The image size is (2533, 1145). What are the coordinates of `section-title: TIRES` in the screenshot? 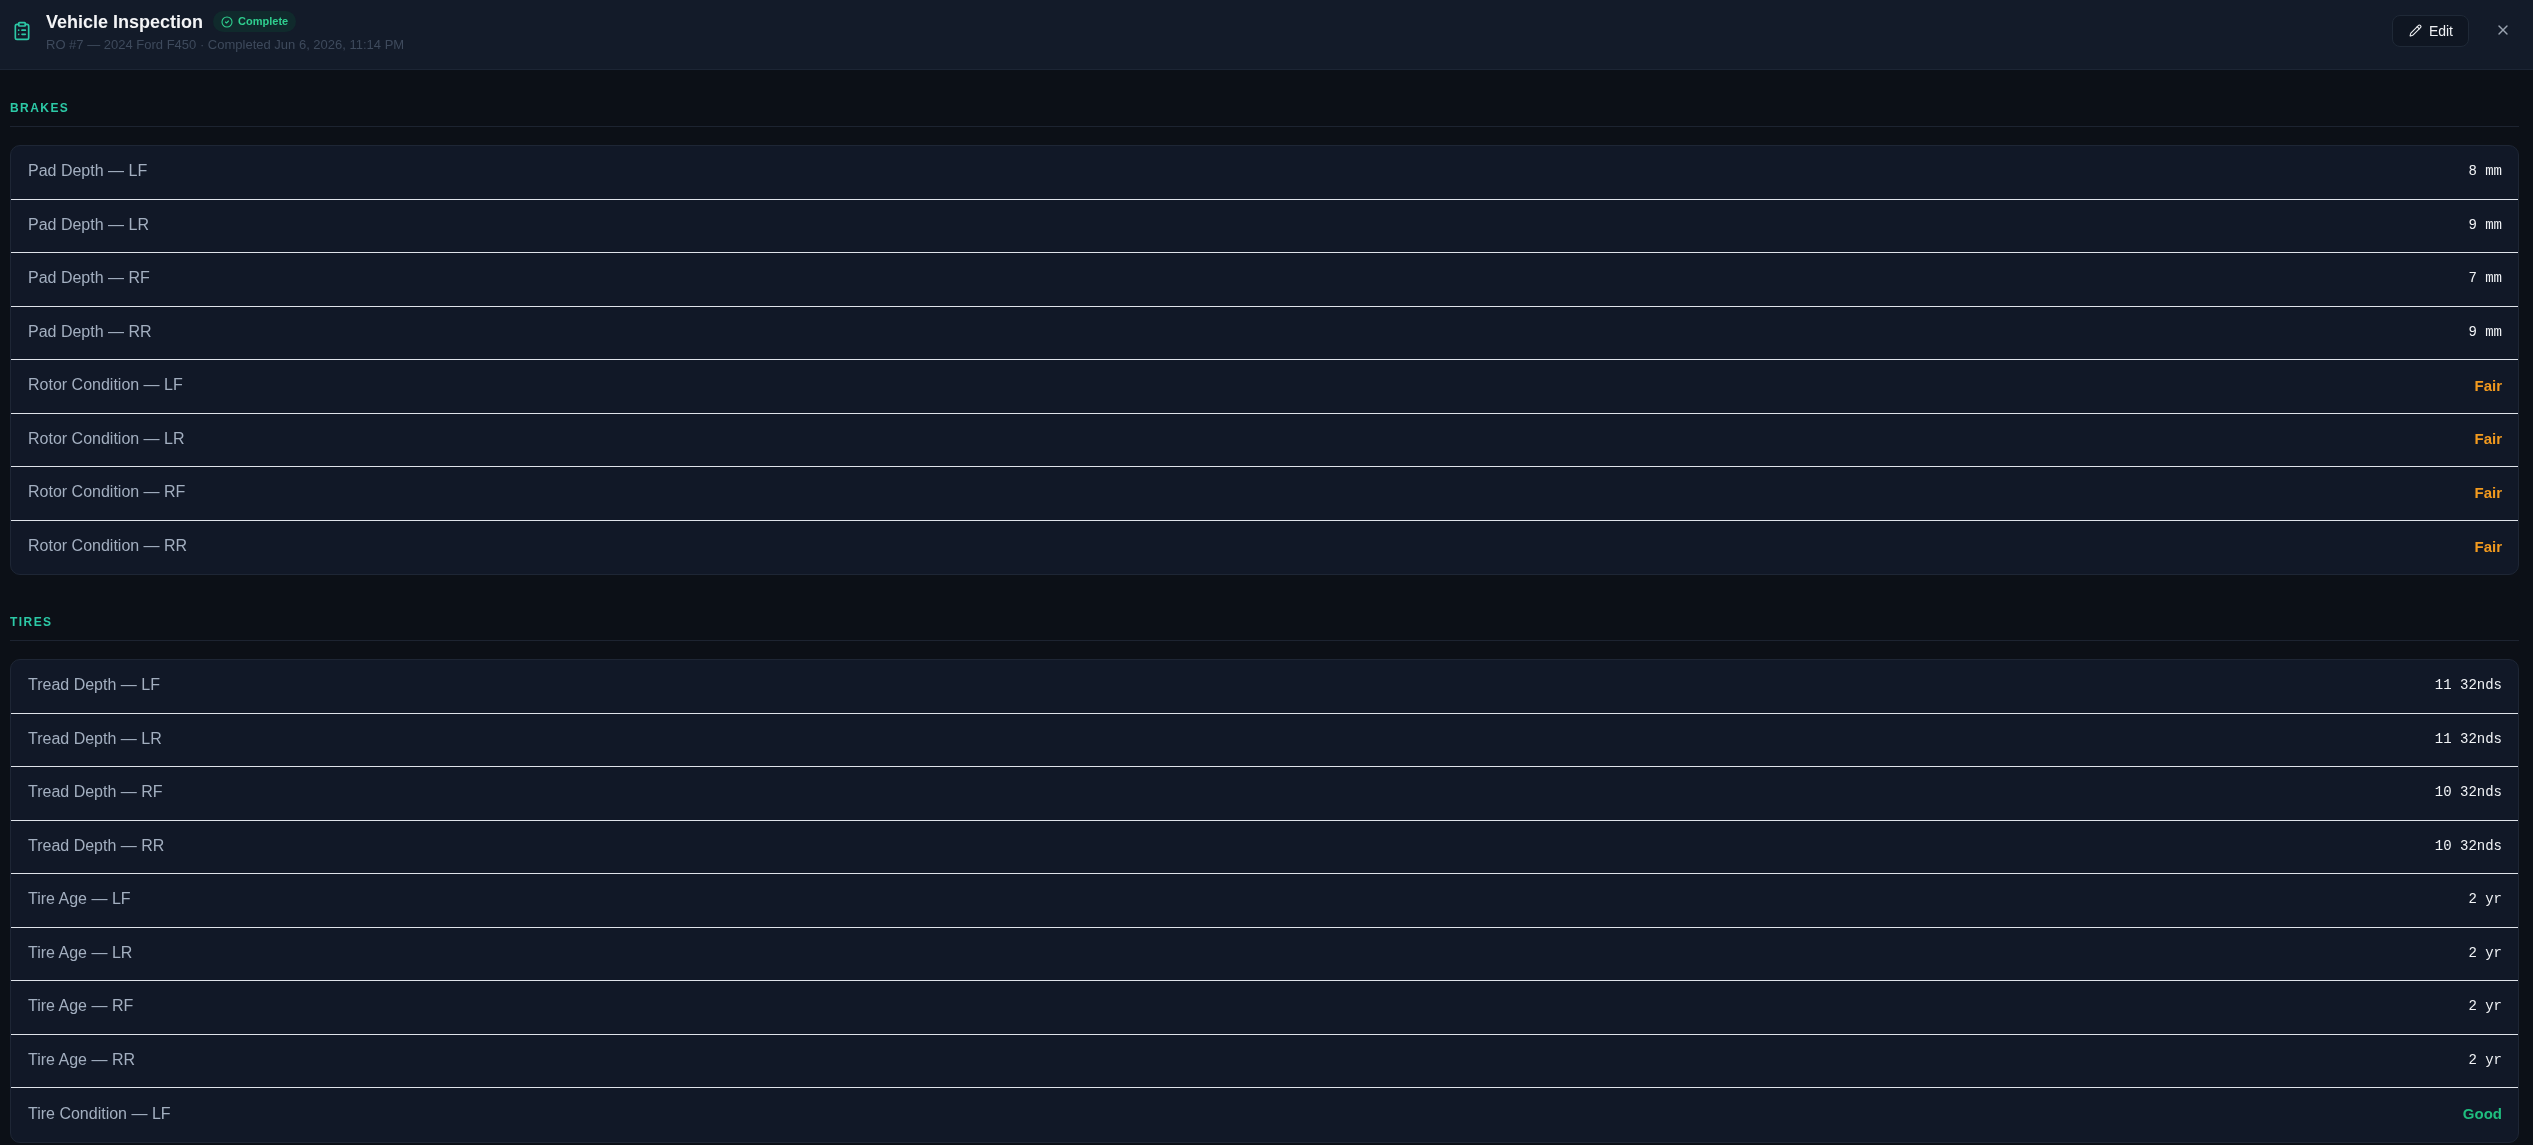 It's located at (31, 622).